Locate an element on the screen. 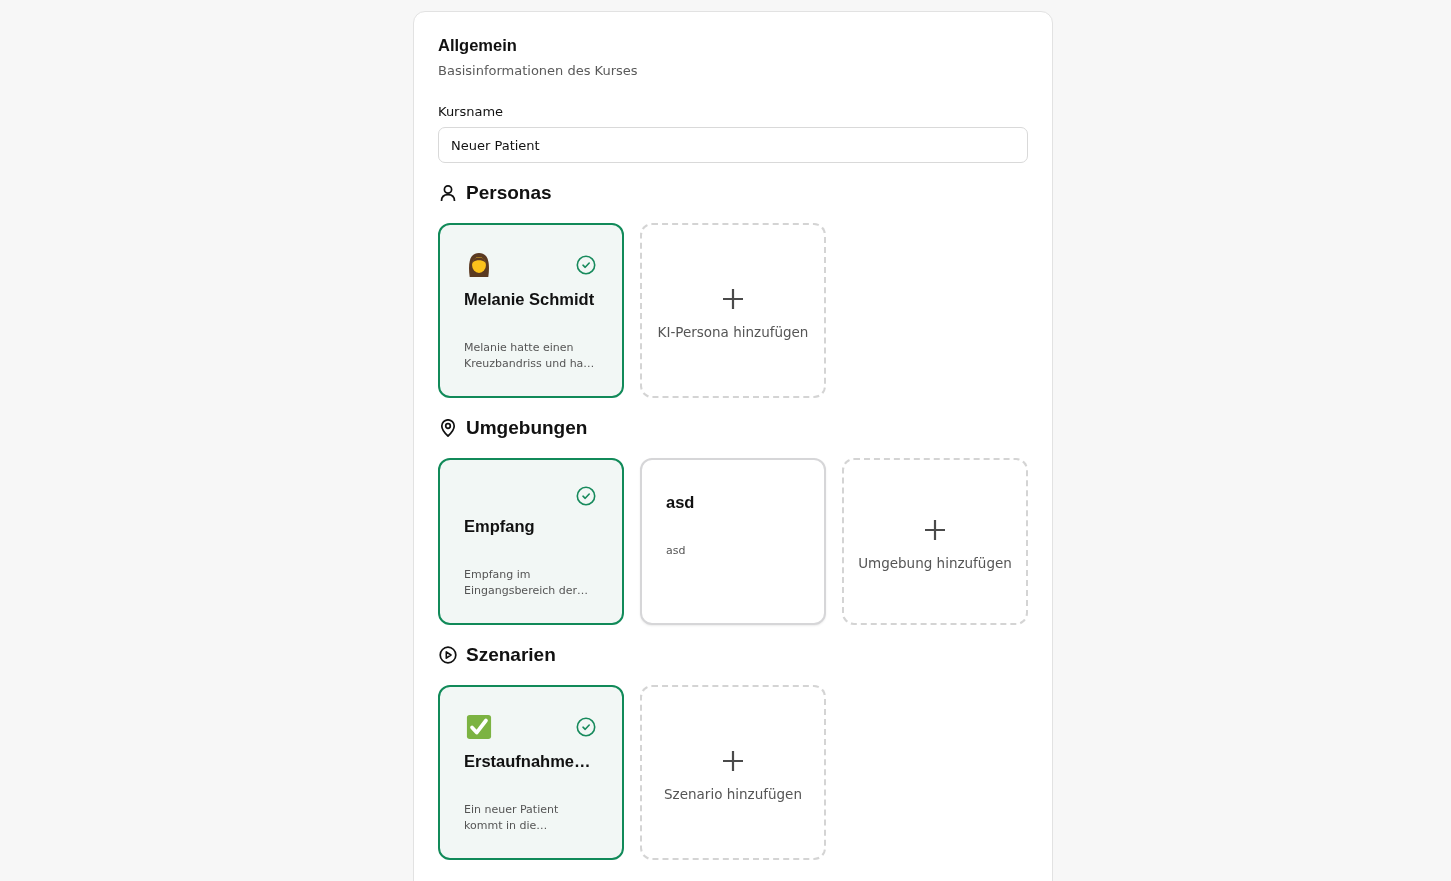 The width and height of the screenshot is (1451, 881). section-subtitle: Basisinformationen des Kurses is located at coordinates (538, 71).